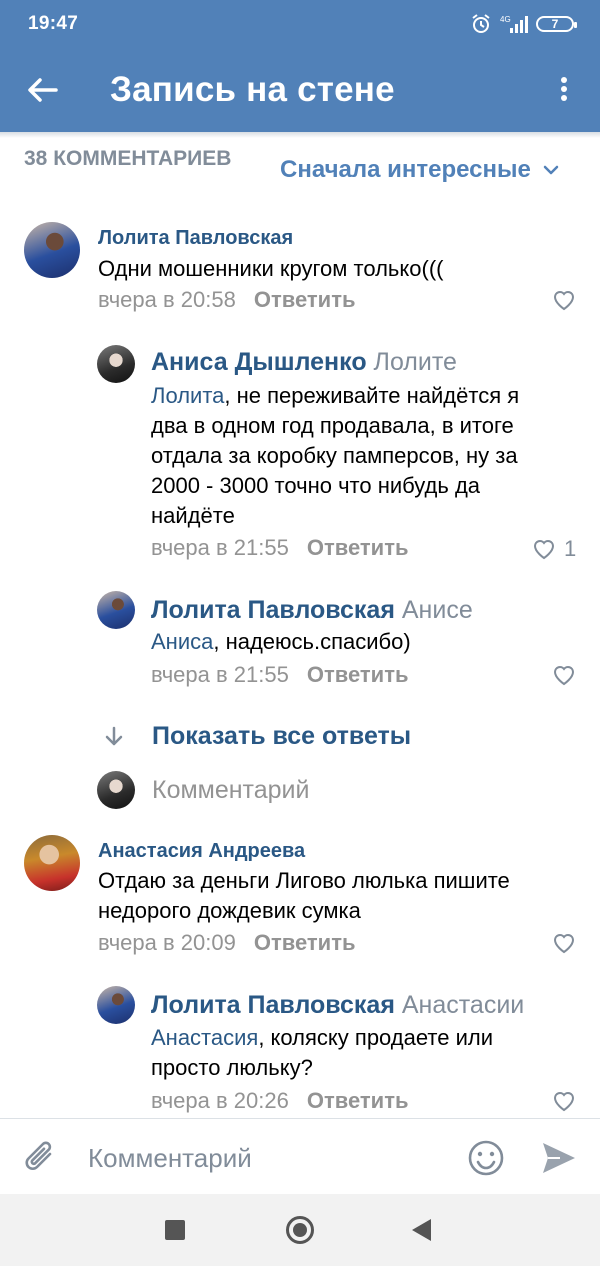 The width and height of the screenshot is (600, 1266). I want to click on comment-input, so click(268, 1158).